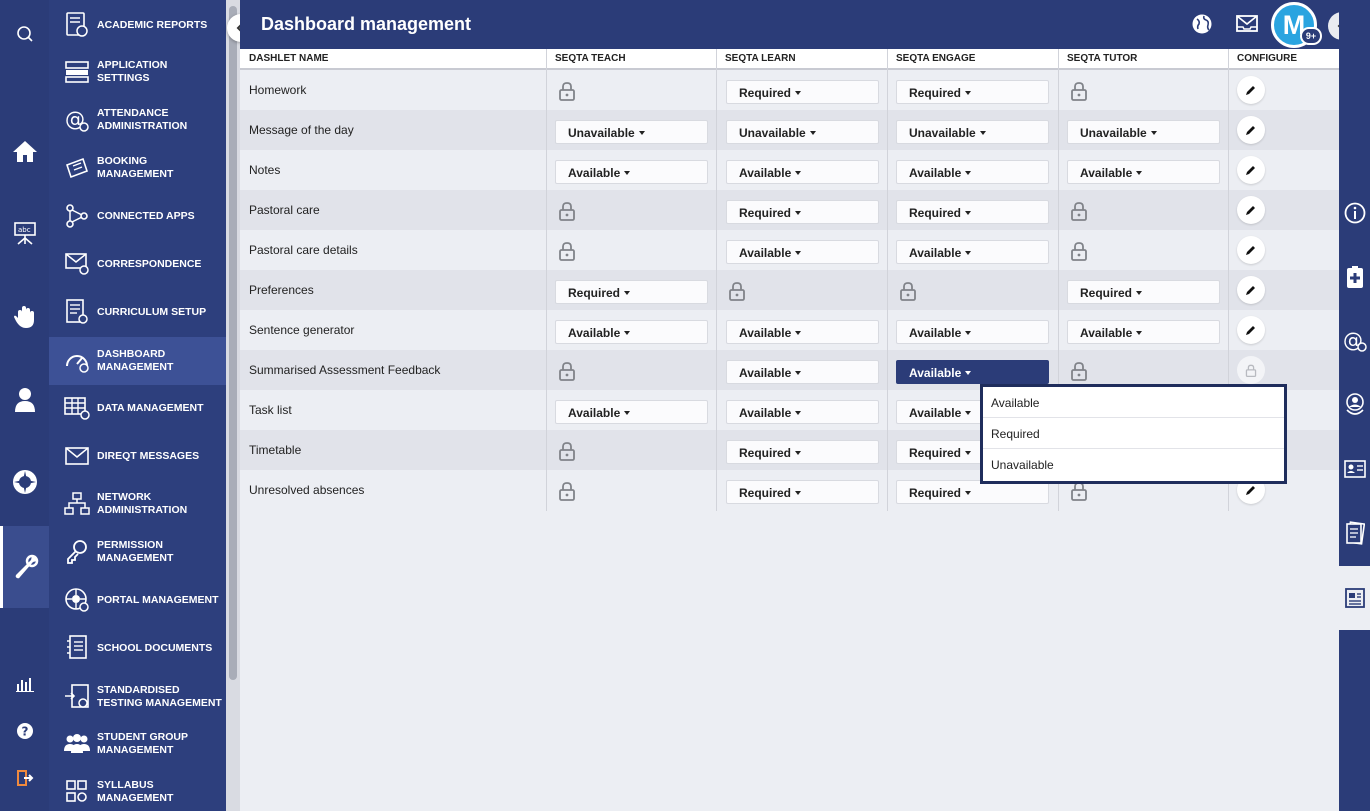  What do you see at coordinates (1102, 58) in the screenshot?
I see `column-header: SEQTA TUTOR` at bounding box center [1102, 58].